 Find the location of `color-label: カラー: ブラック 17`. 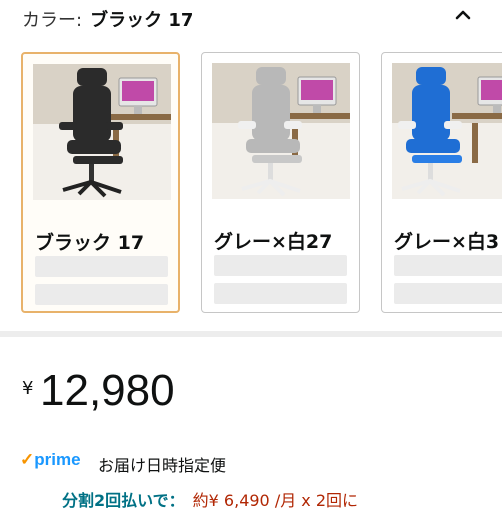

color-label: カラー: ブラック 17 is located at coordinates (107, 19).